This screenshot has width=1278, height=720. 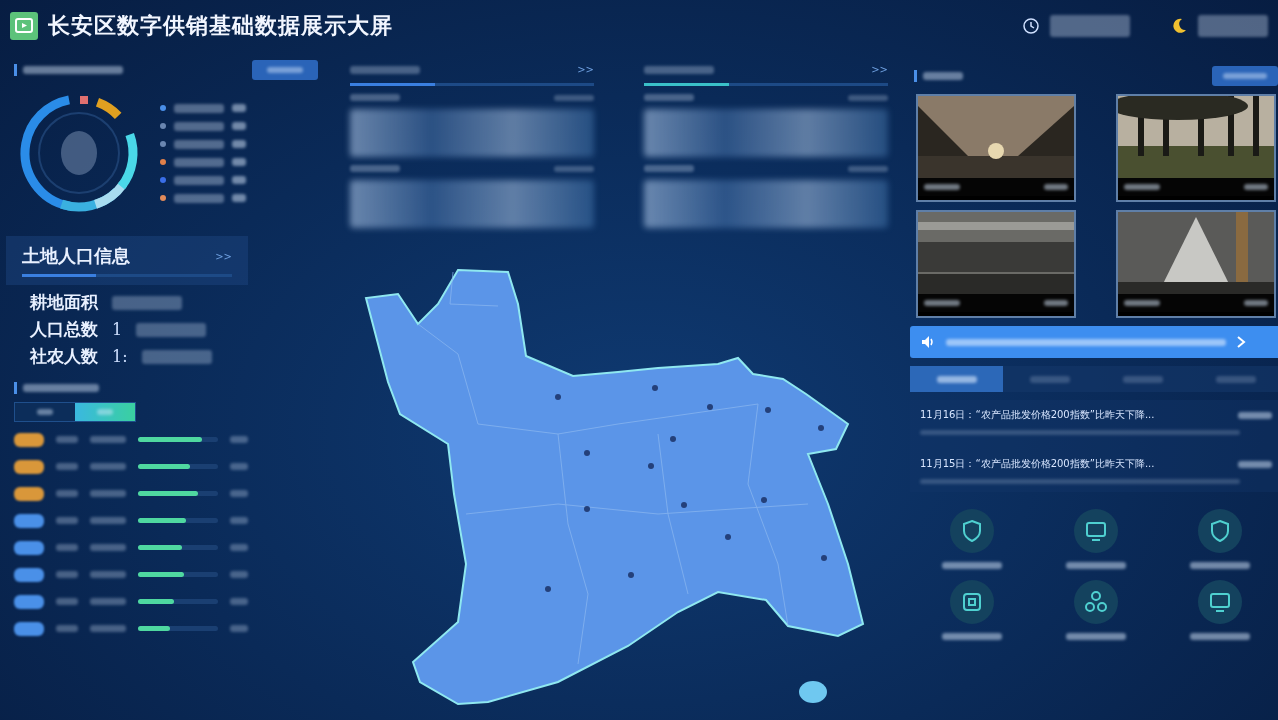 What do you see at coordinates (972, 602) in the screenshot?
I see `chip-icon` at bounding box center [972, 602].